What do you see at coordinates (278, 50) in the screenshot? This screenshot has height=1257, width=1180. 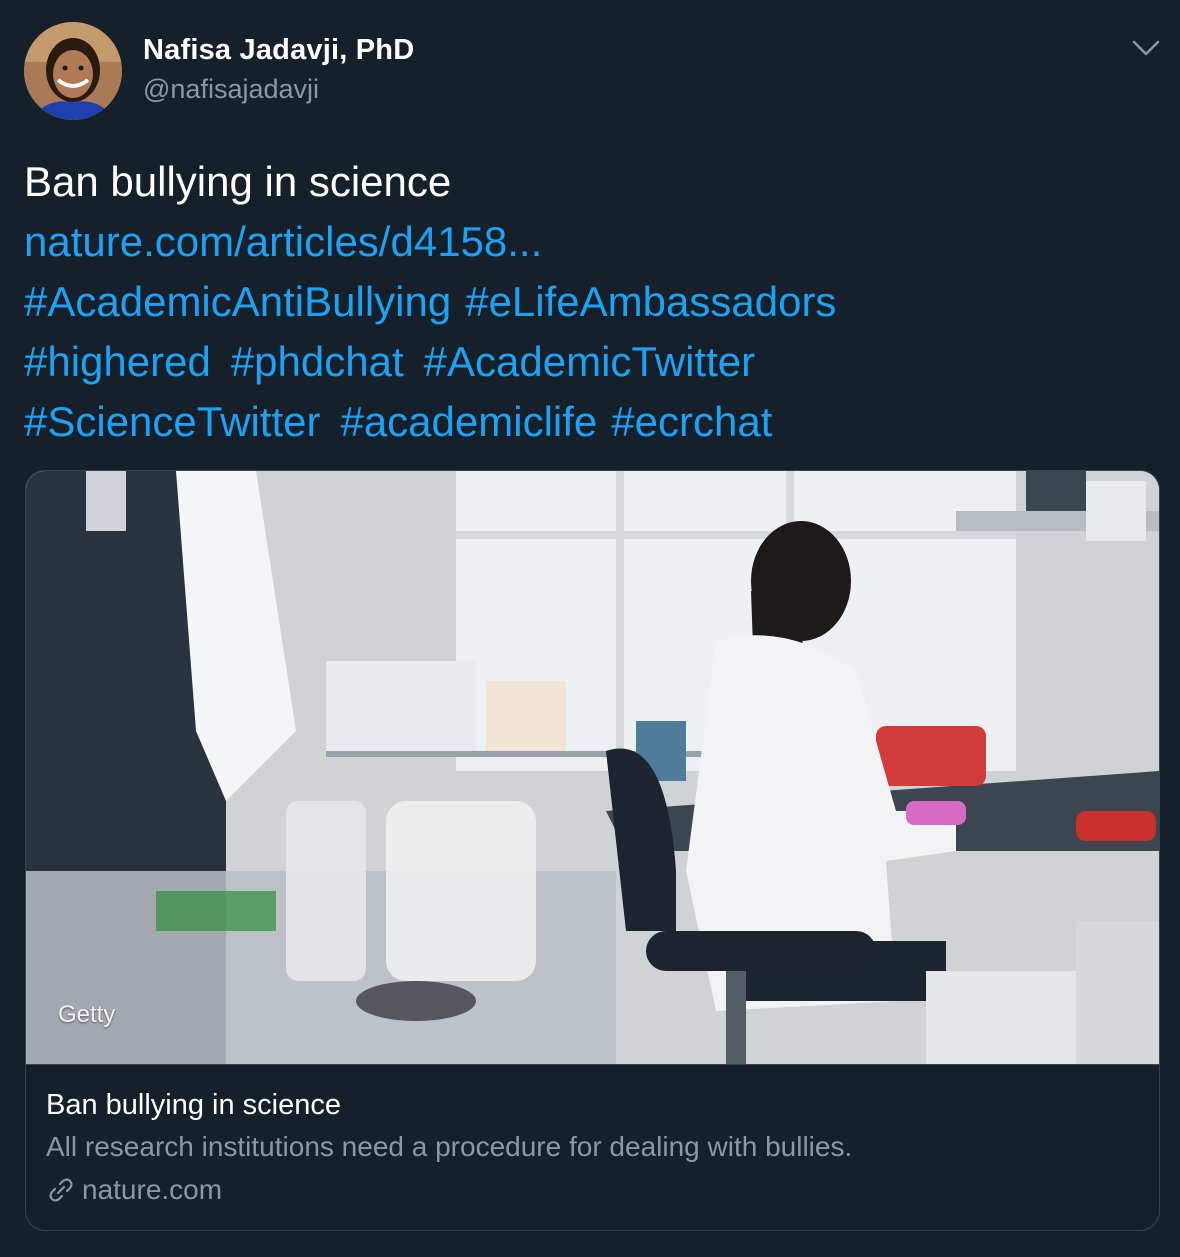 I see `author-display-name: Nafisa Jadavji, PhD` at bounding box center [278, 50].